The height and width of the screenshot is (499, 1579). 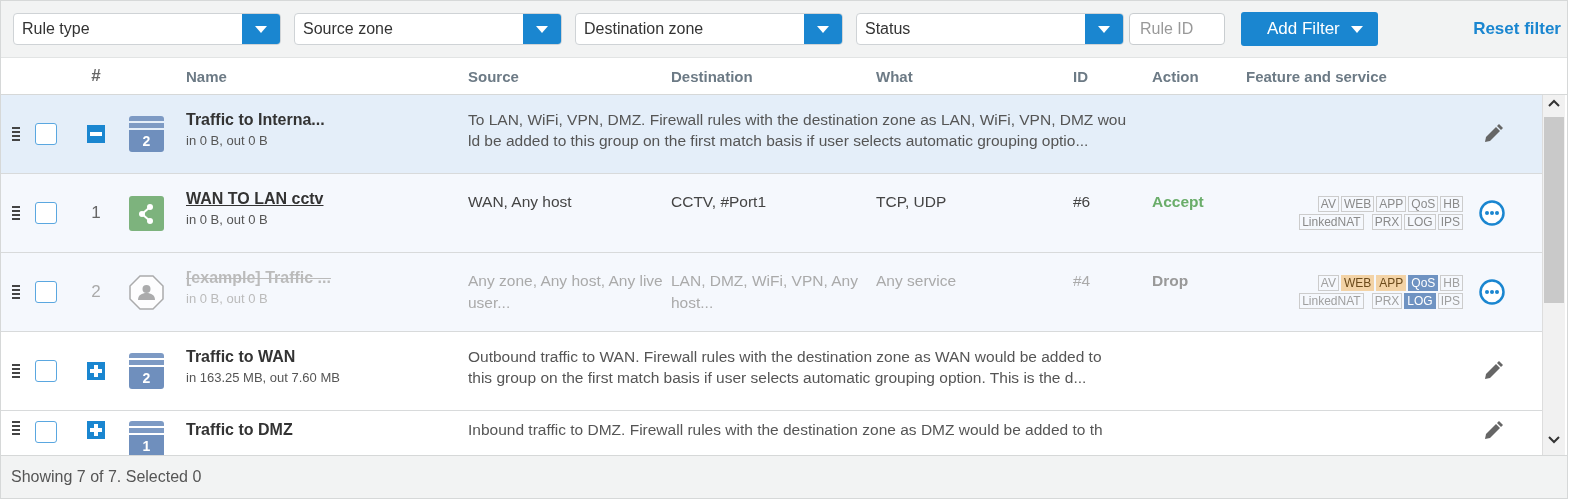 I want to click on rule-number: 2, so click(x=96, y=292).